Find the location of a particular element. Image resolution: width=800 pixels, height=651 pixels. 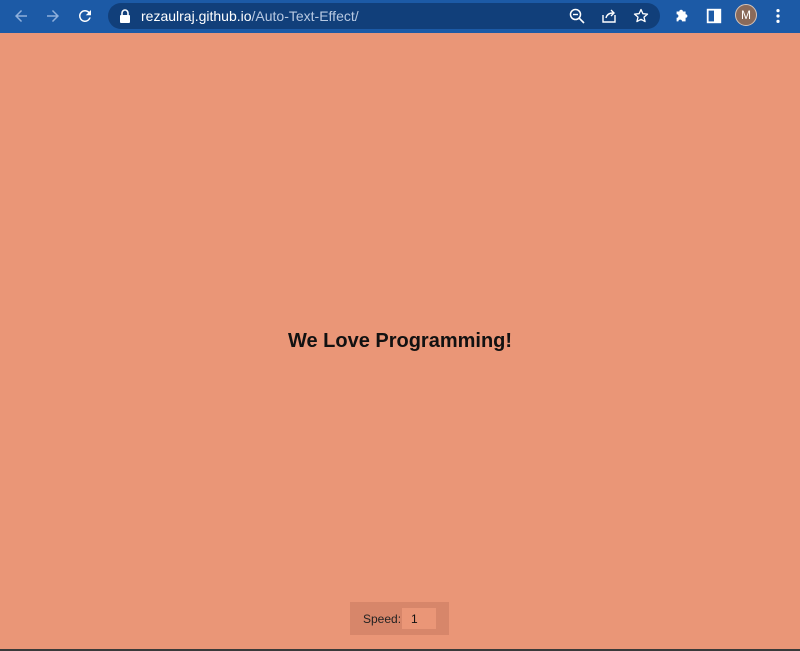

extensions-button is located at coordinates (682, 16).